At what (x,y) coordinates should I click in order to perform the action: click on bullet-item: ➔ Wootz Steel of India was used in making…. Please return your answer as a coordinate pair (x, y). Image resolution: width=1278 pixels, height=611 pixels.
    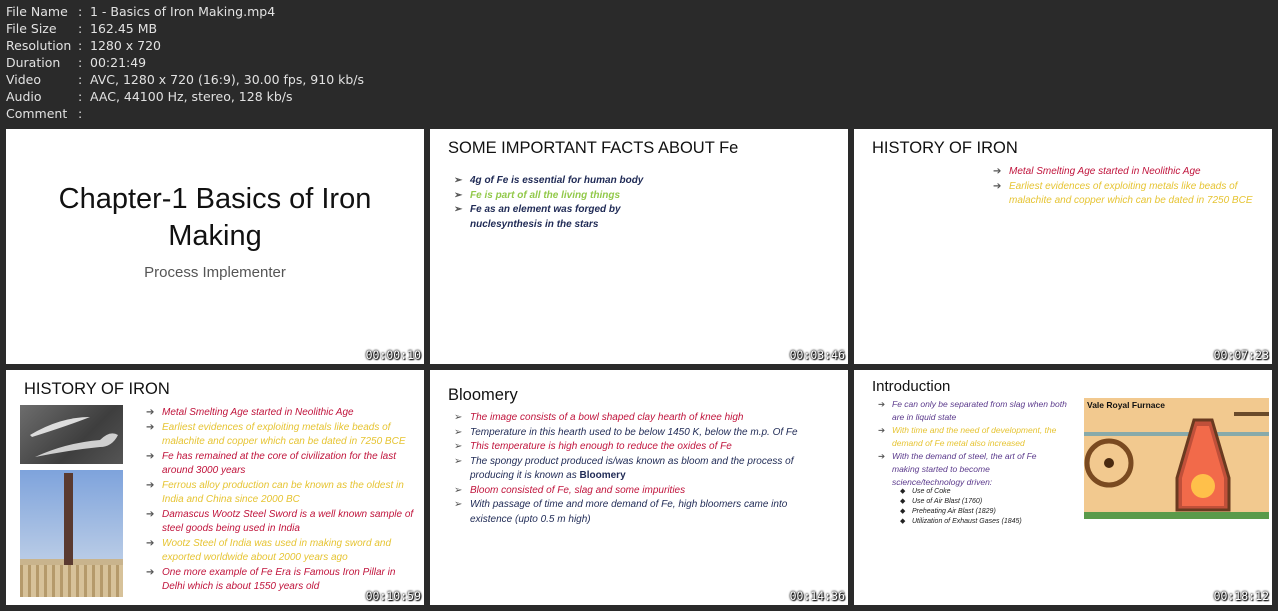
    Looking at the image, I should click on (269, 550).